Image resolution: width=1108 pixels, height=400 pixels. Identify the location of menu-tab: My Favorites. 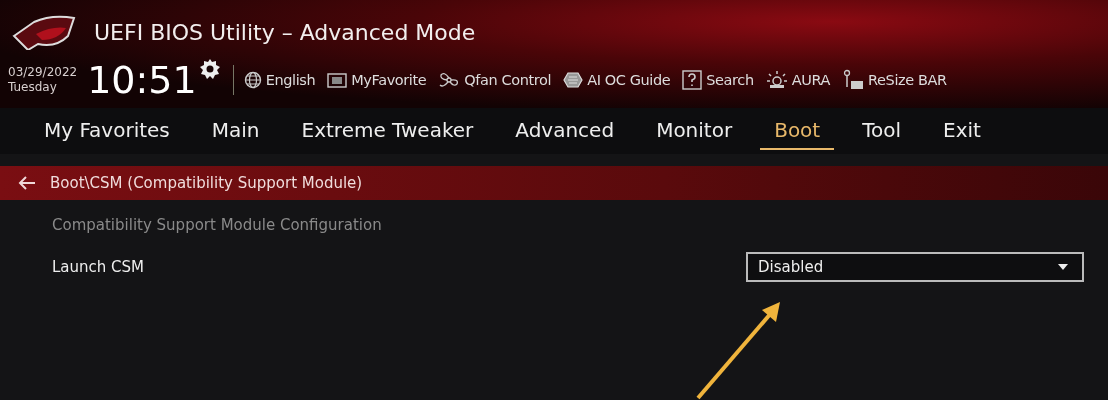
(107, 131).